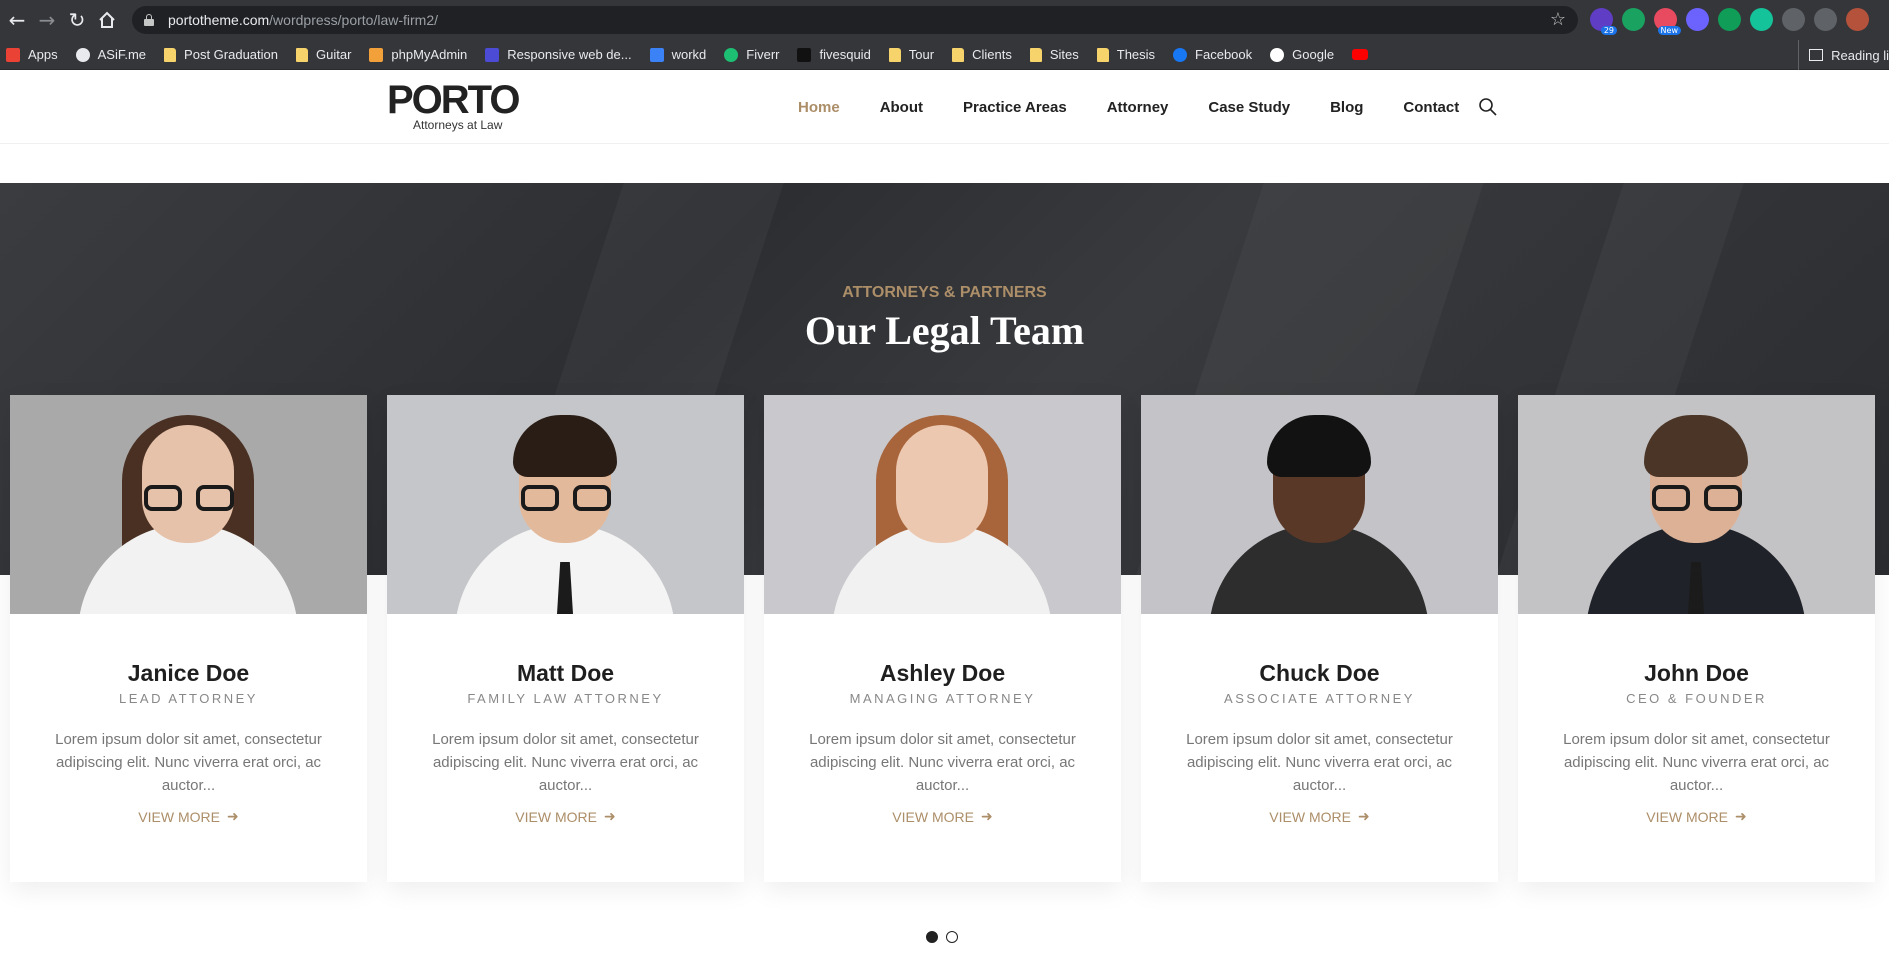 The image size is (1889, 959). I want to click on nav-item-attorney: Attorney, so click(1138, 107).